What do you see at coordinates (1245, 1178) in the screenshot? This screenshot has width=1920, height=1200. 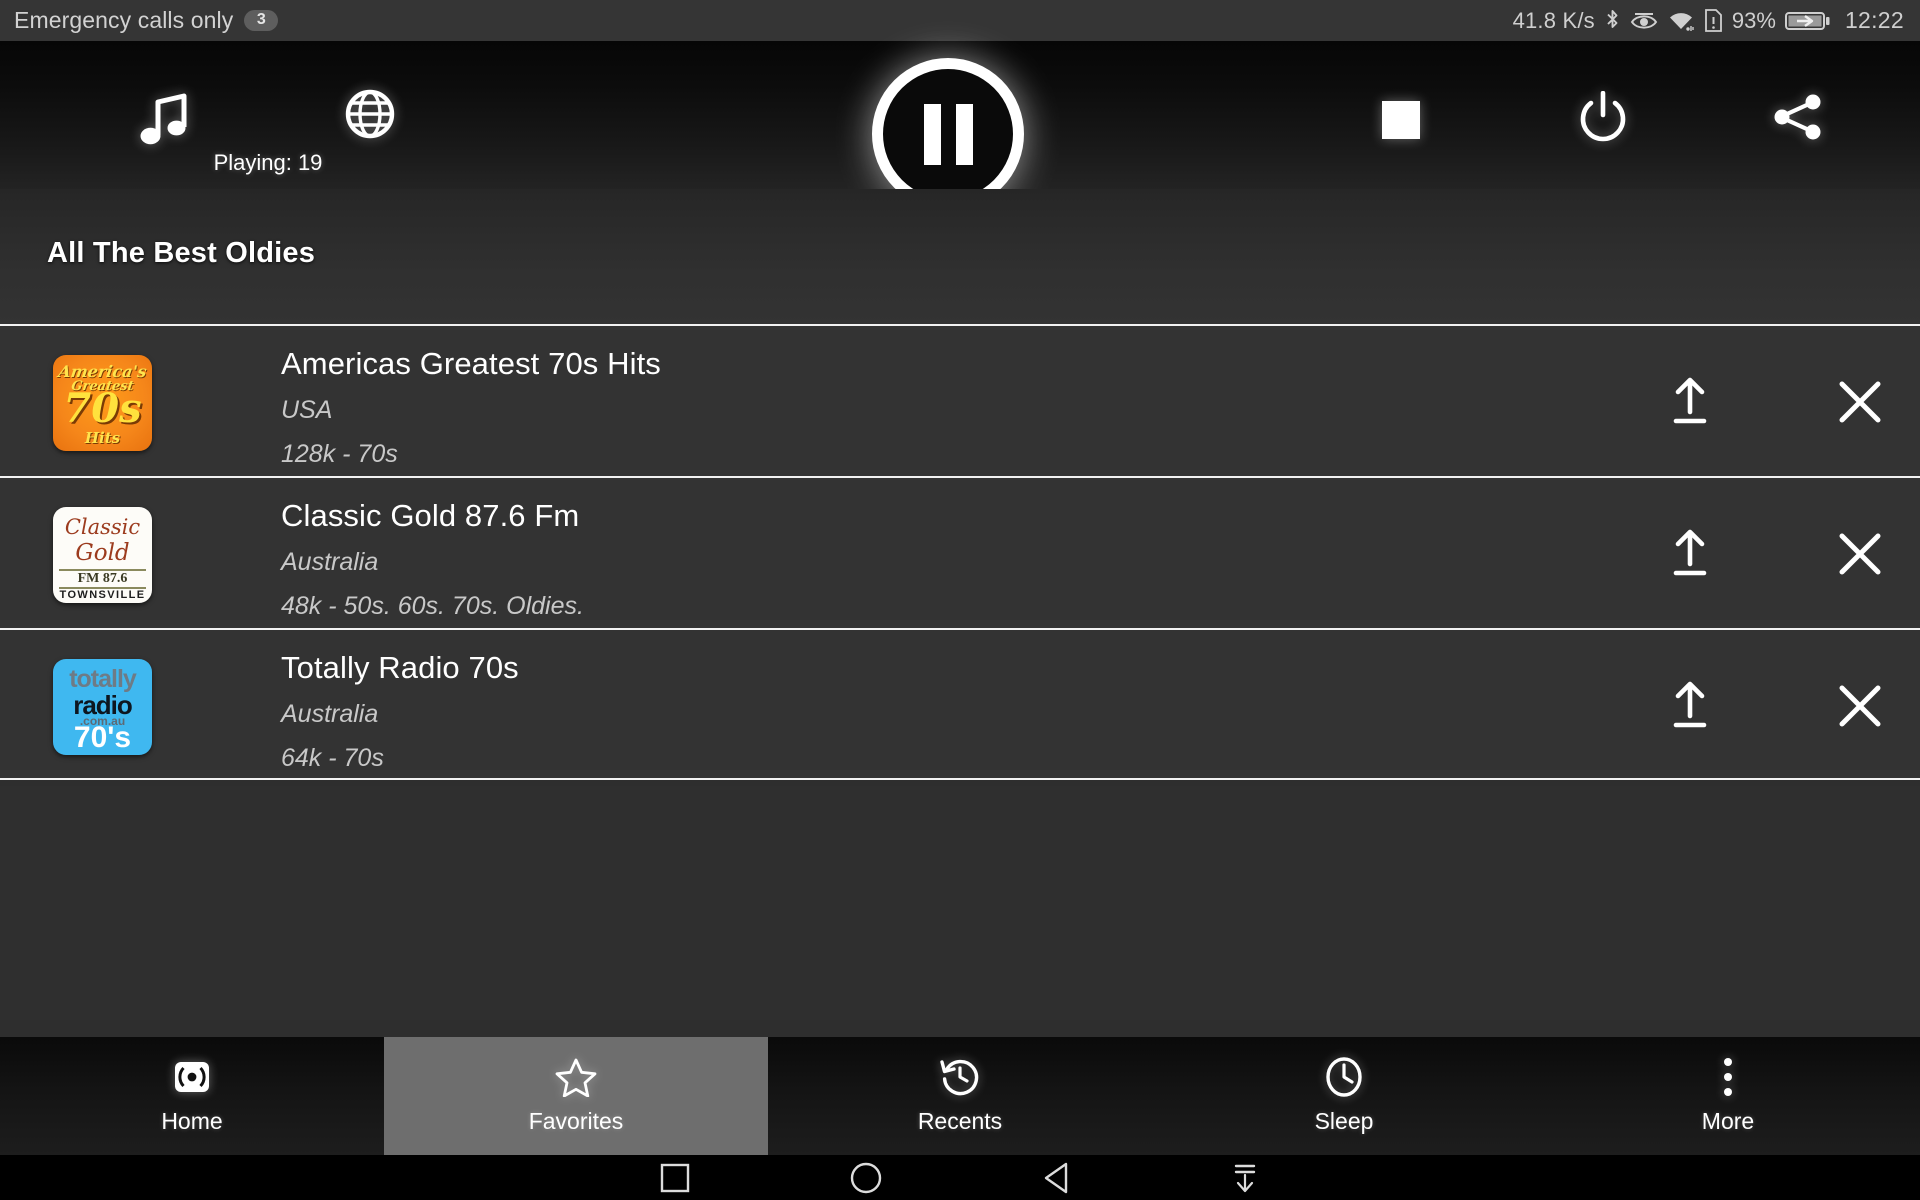 I see `hide-keyboard-icon` at bounding box center [1245, 1178].